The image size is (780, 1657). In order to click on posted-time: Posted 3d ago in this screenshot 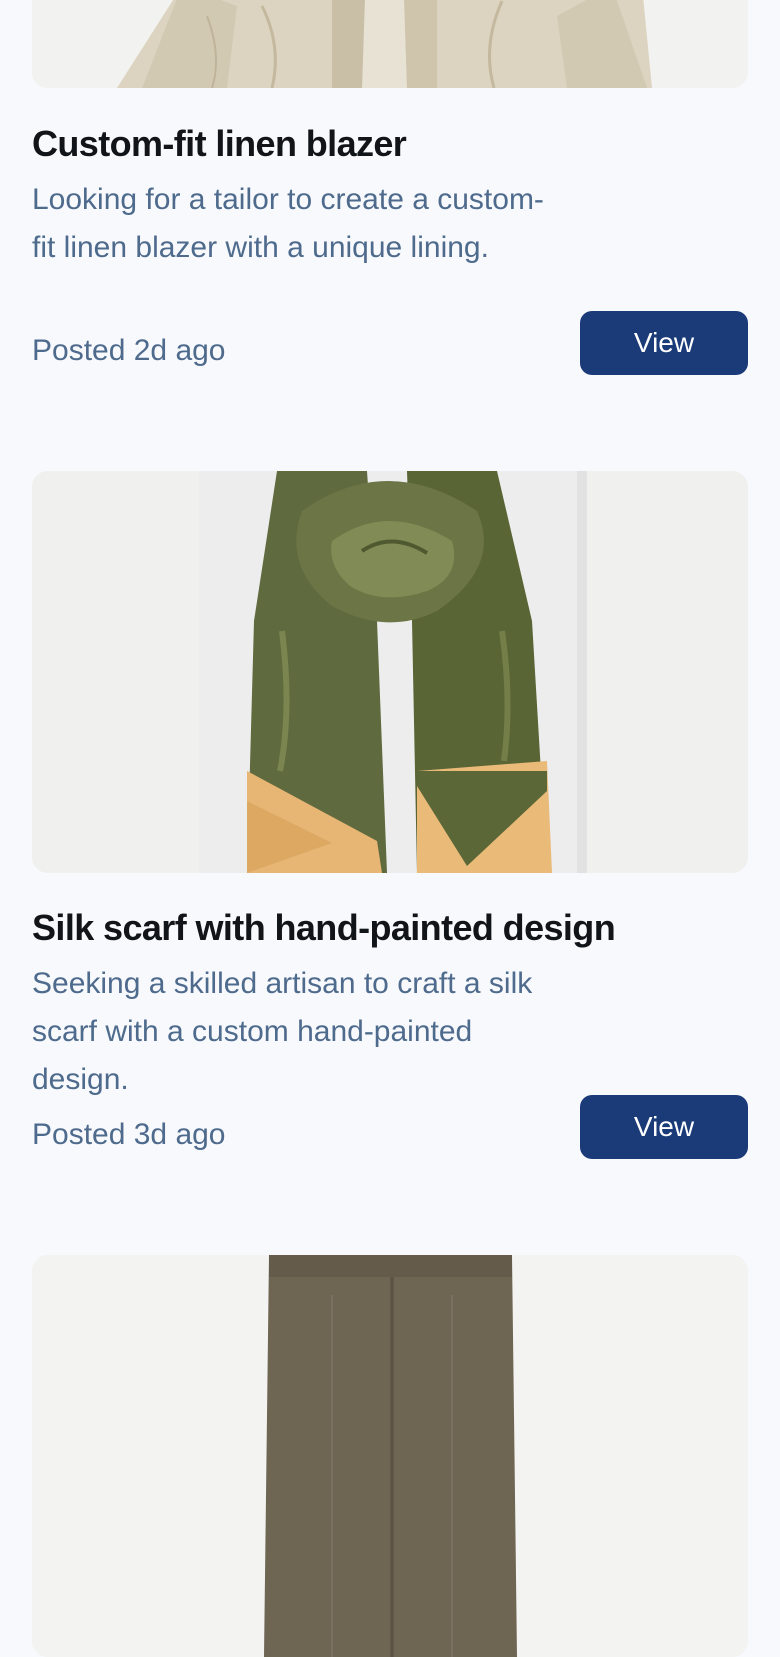, I will do `click(129, 1134)`.